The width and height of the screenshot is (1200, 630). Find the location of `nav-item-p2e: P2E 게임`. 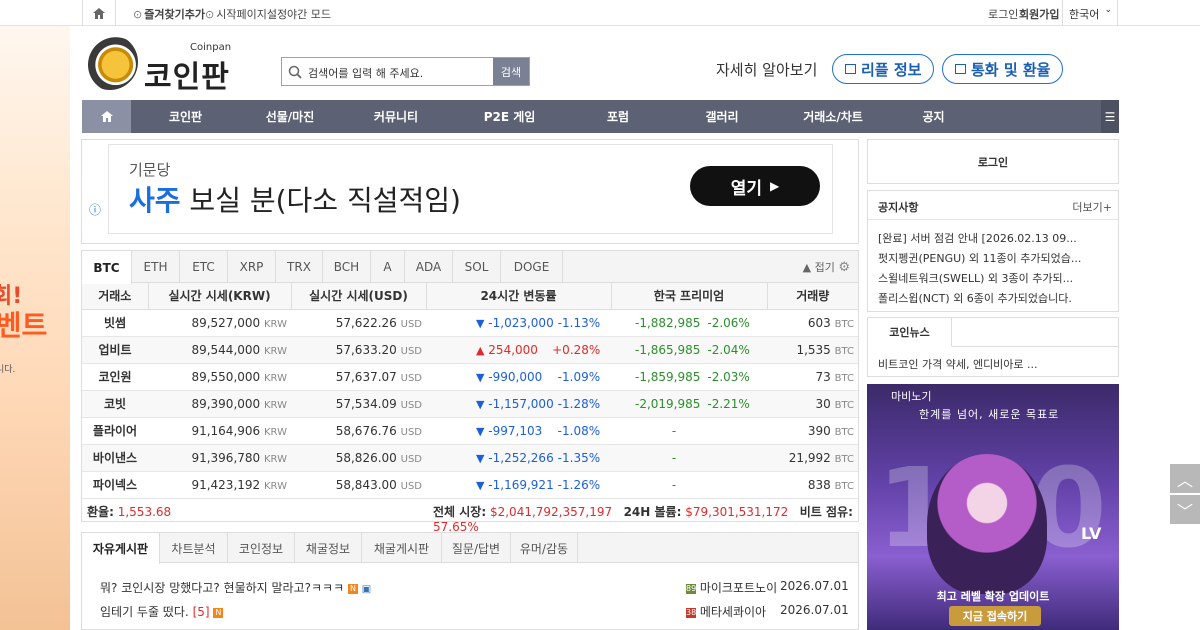

nav-item-p2e: P2E 게임 is located at coordinates (509, 116).